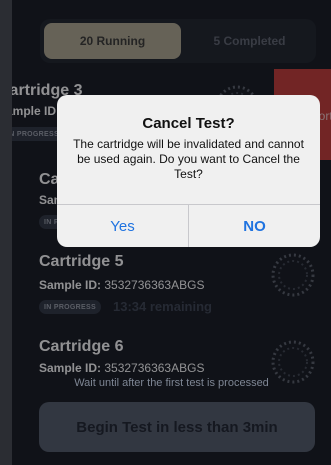 The image size is (331, 465). What do you see at coordinates (81, 261) in the screenshot?
I see `card-title: Cartridge 5` at bounding box center [81, 261].